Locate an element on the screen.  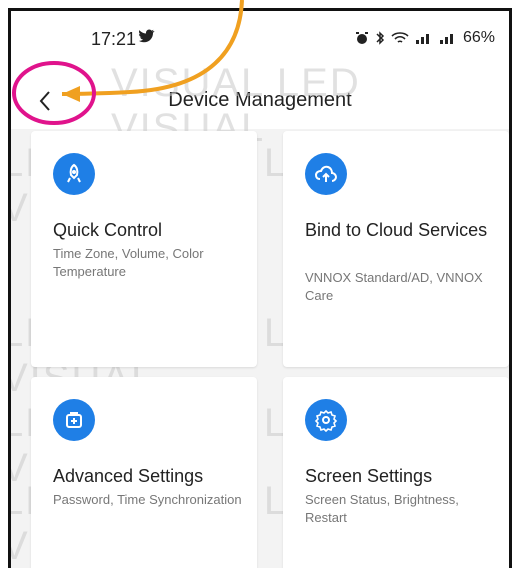
status-time: 17:21 is located at coordinates (114, 39).